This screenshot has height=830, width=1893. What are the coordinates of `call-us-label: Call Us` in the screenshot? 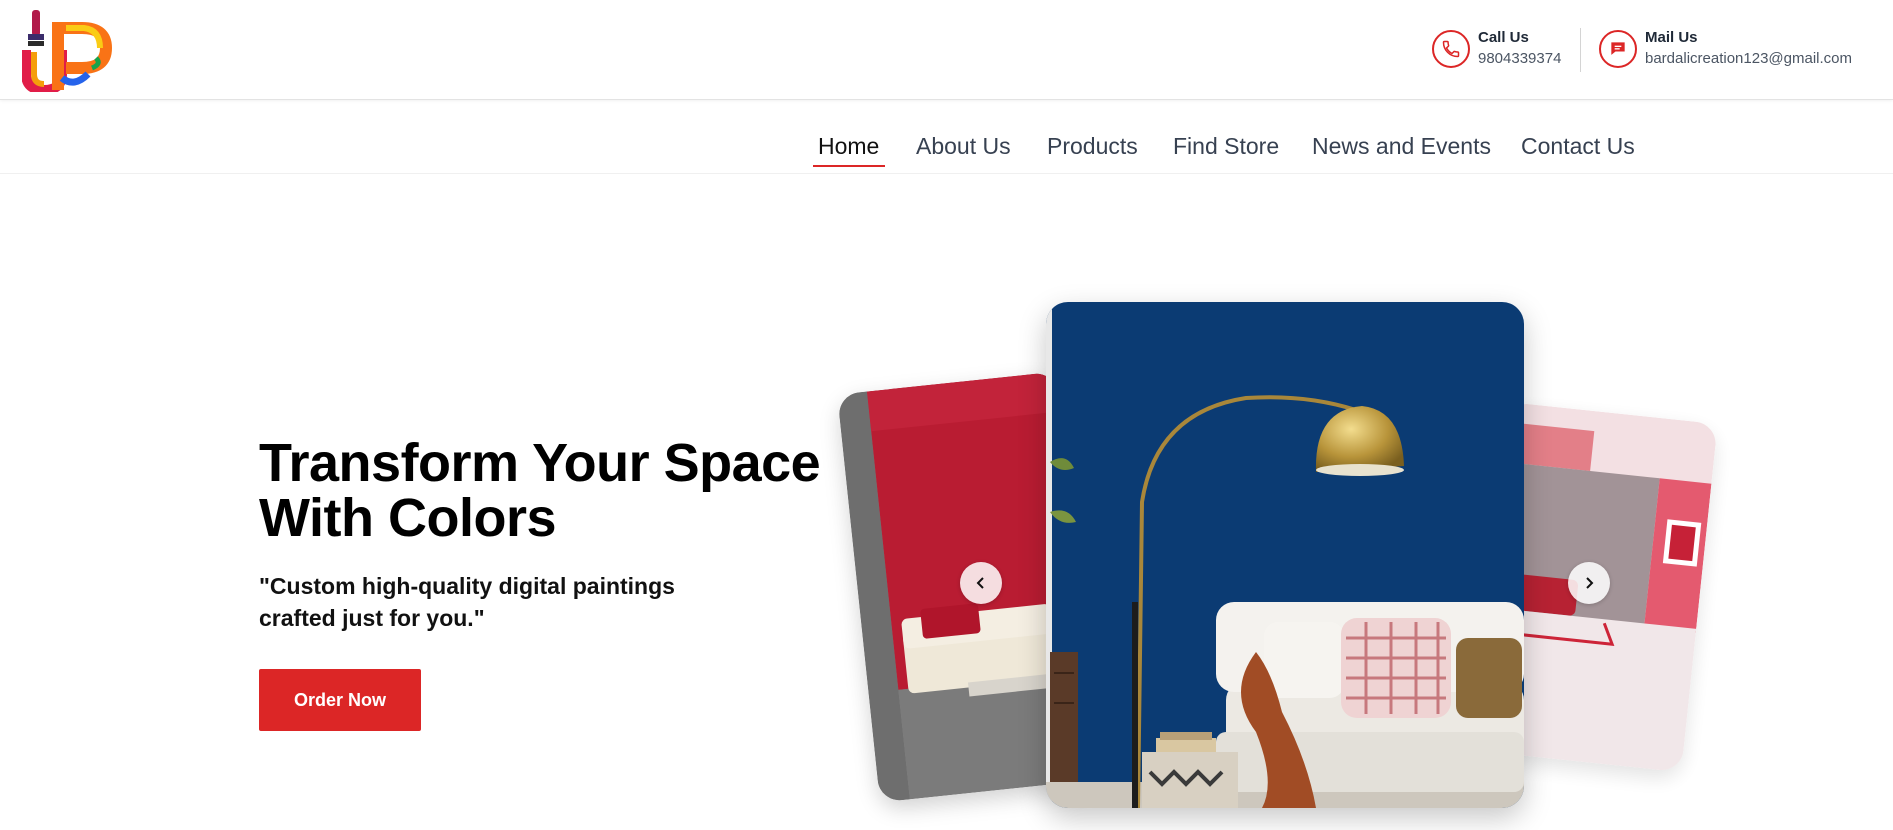 It's located at (1503, 37).